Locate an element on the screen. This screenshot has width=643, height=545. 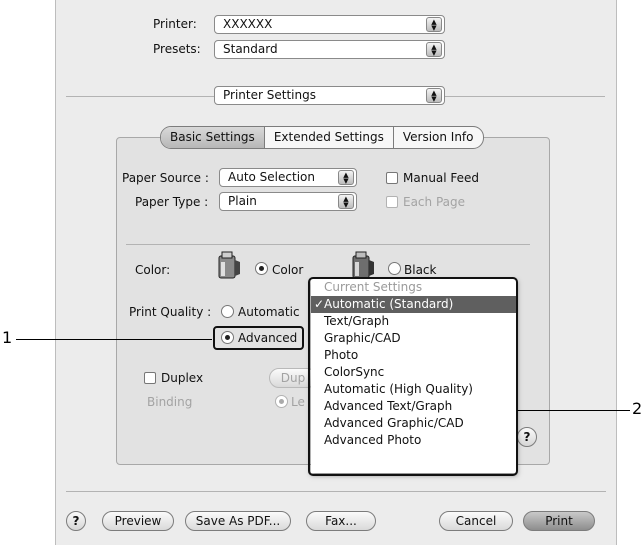
color-radio is located at coordinates (261, 268).